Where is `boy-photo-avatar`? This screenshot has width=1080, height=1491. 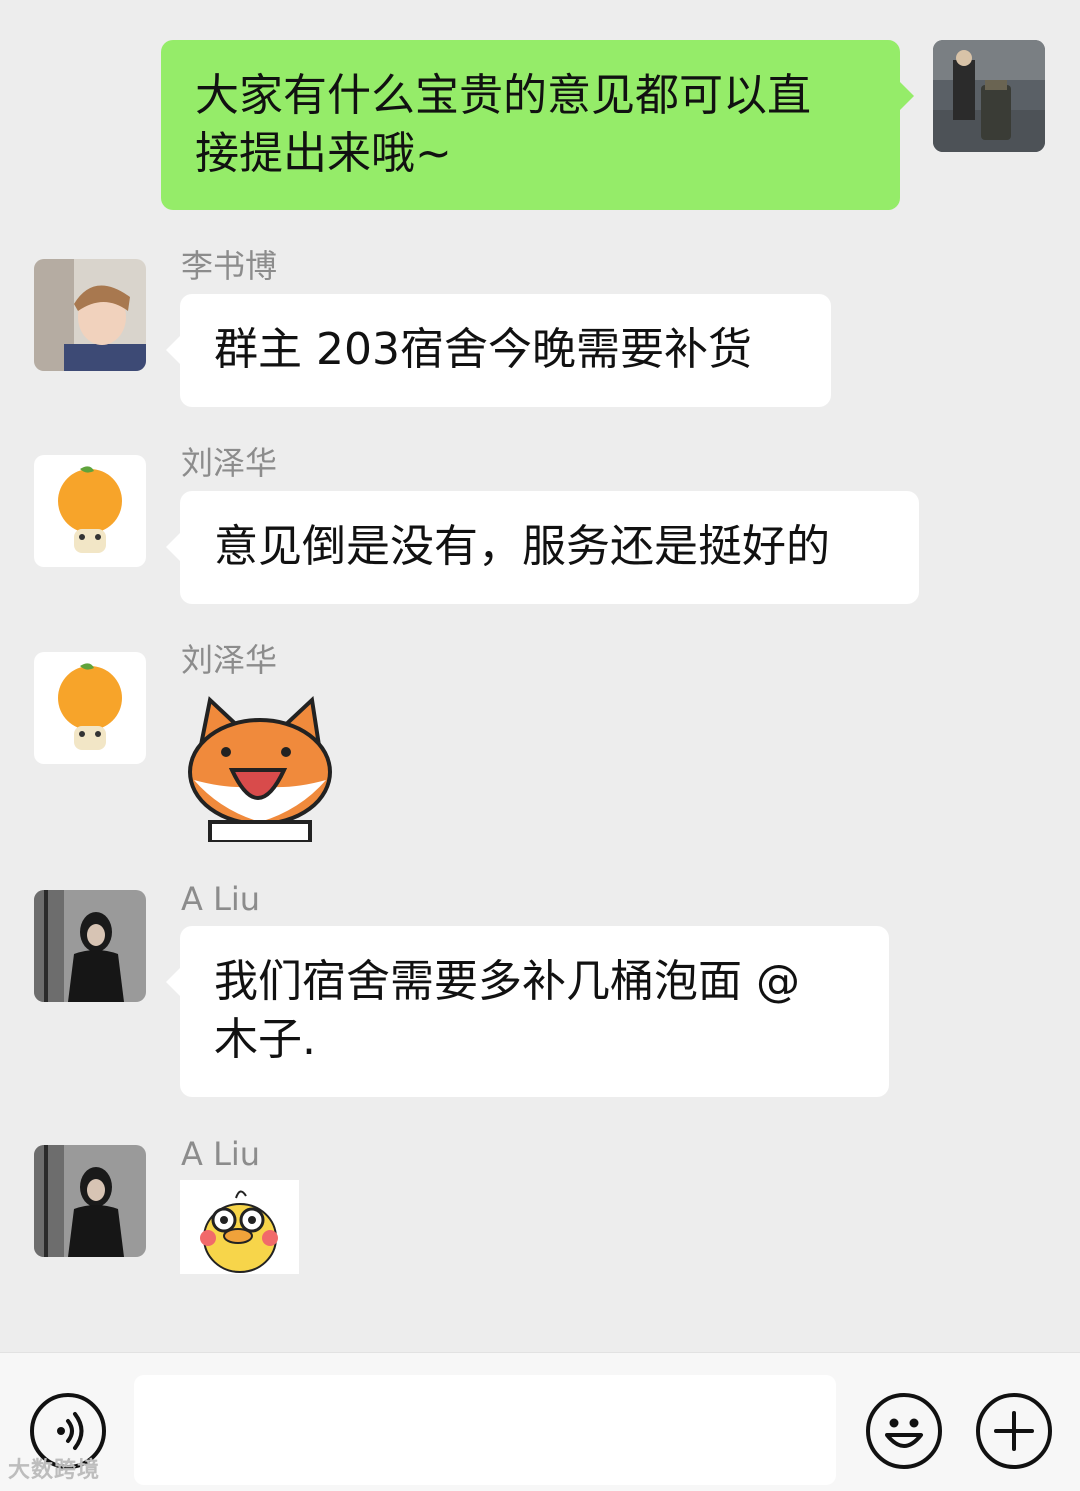 boy-photo-avatar is located at coordinates (90, 315).